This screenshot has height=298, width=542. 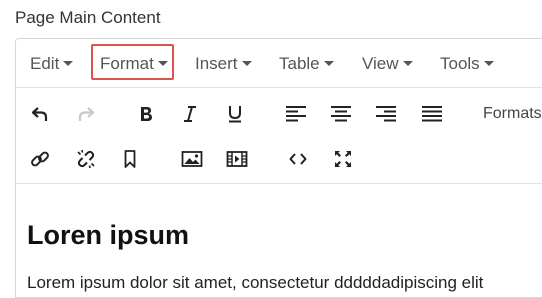 I want to click on unlink-button, so click(x=86, y=159).